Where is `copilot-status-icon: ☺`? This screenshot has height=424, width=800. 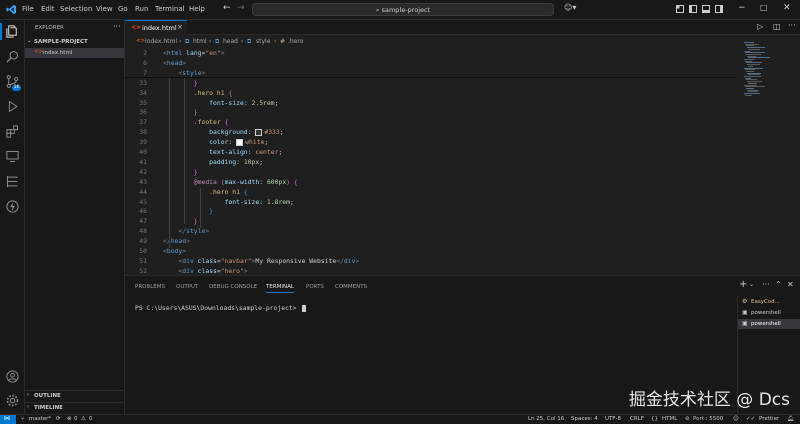 copilot-status-icon: ☺ is located at coordinates (736, 419).